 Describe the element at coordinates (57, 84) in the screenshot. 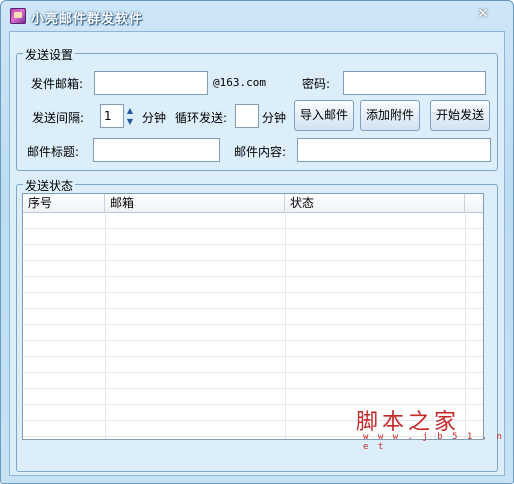

I see `sender-email-label: 发件邮箱:` at that location.